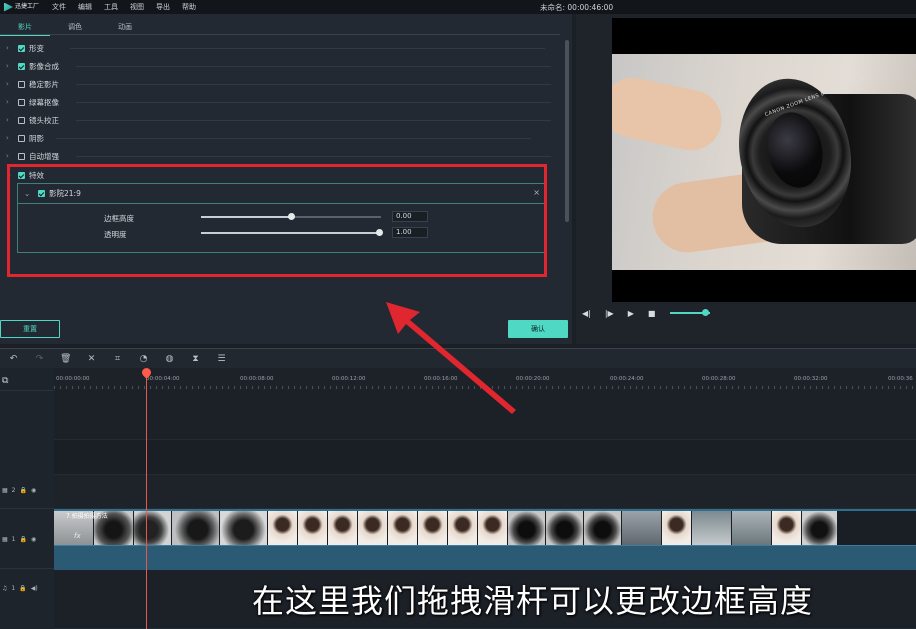 This screenshot has height=629, width=916. Describe the element at coordinates (451, 358) in the screenshot. I see `annotation-arrow` at that location.